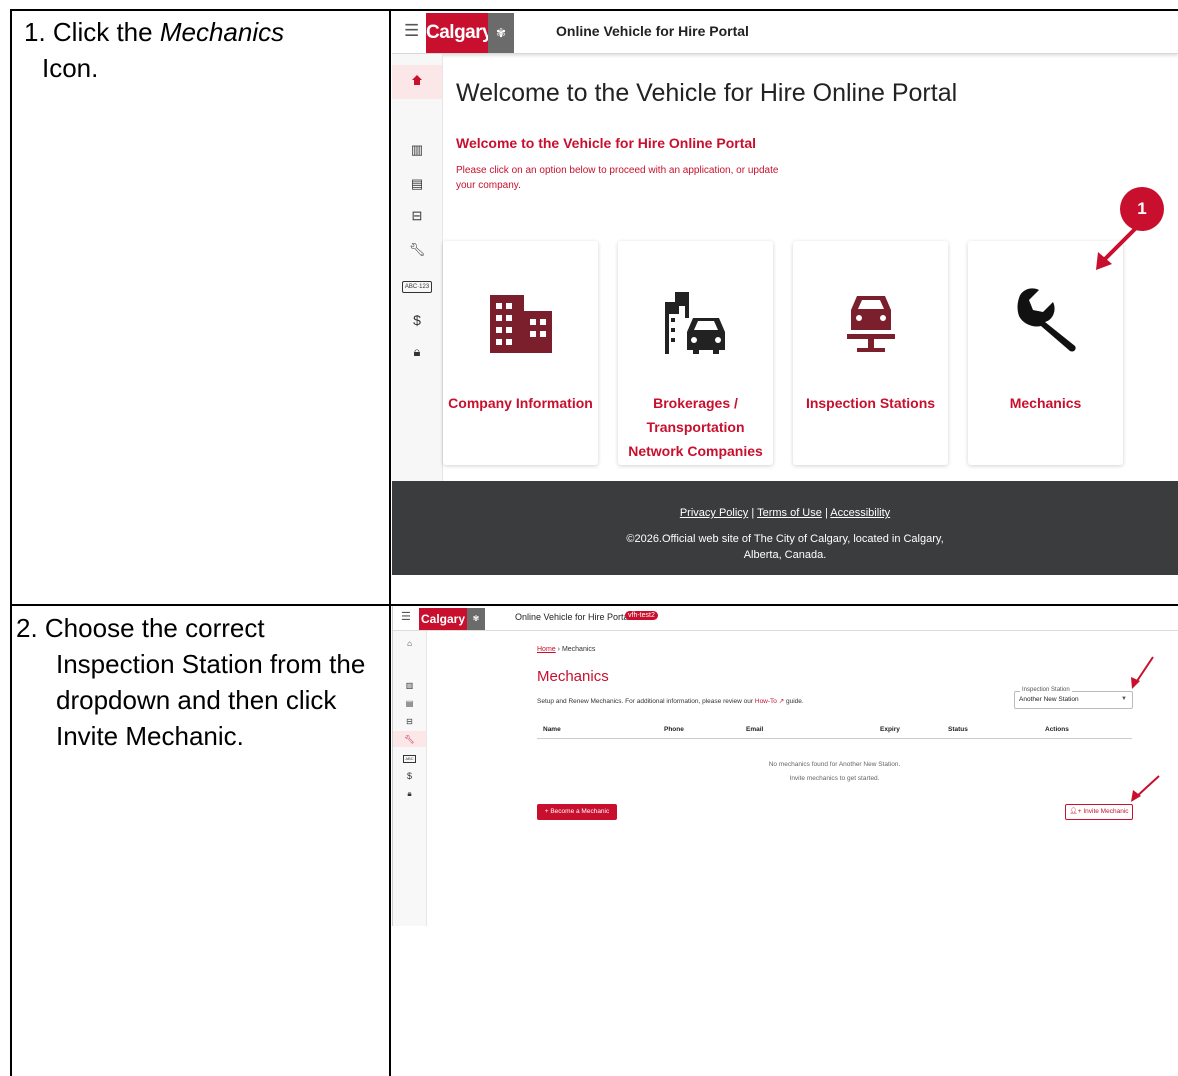 The height and width of the screenshot is (1076, 1178). I want to click on wrench-icon, so click(1045, 321).